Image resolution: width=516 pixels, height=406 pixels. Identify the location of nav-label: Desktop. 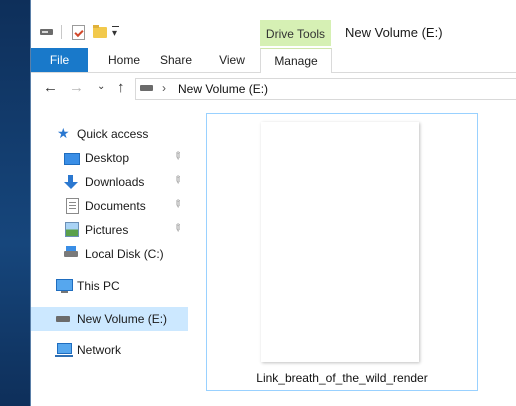
(107, 158).